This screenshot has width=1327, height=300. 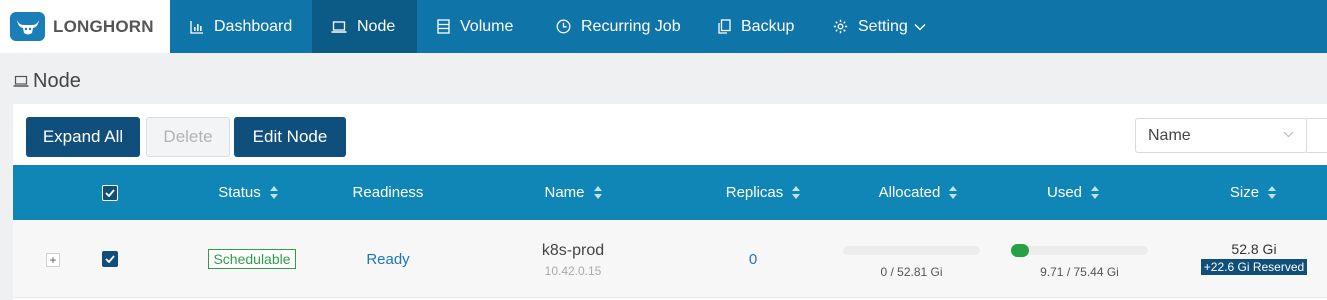 I want to click on column-label: Name, so click(x=564, y=192).